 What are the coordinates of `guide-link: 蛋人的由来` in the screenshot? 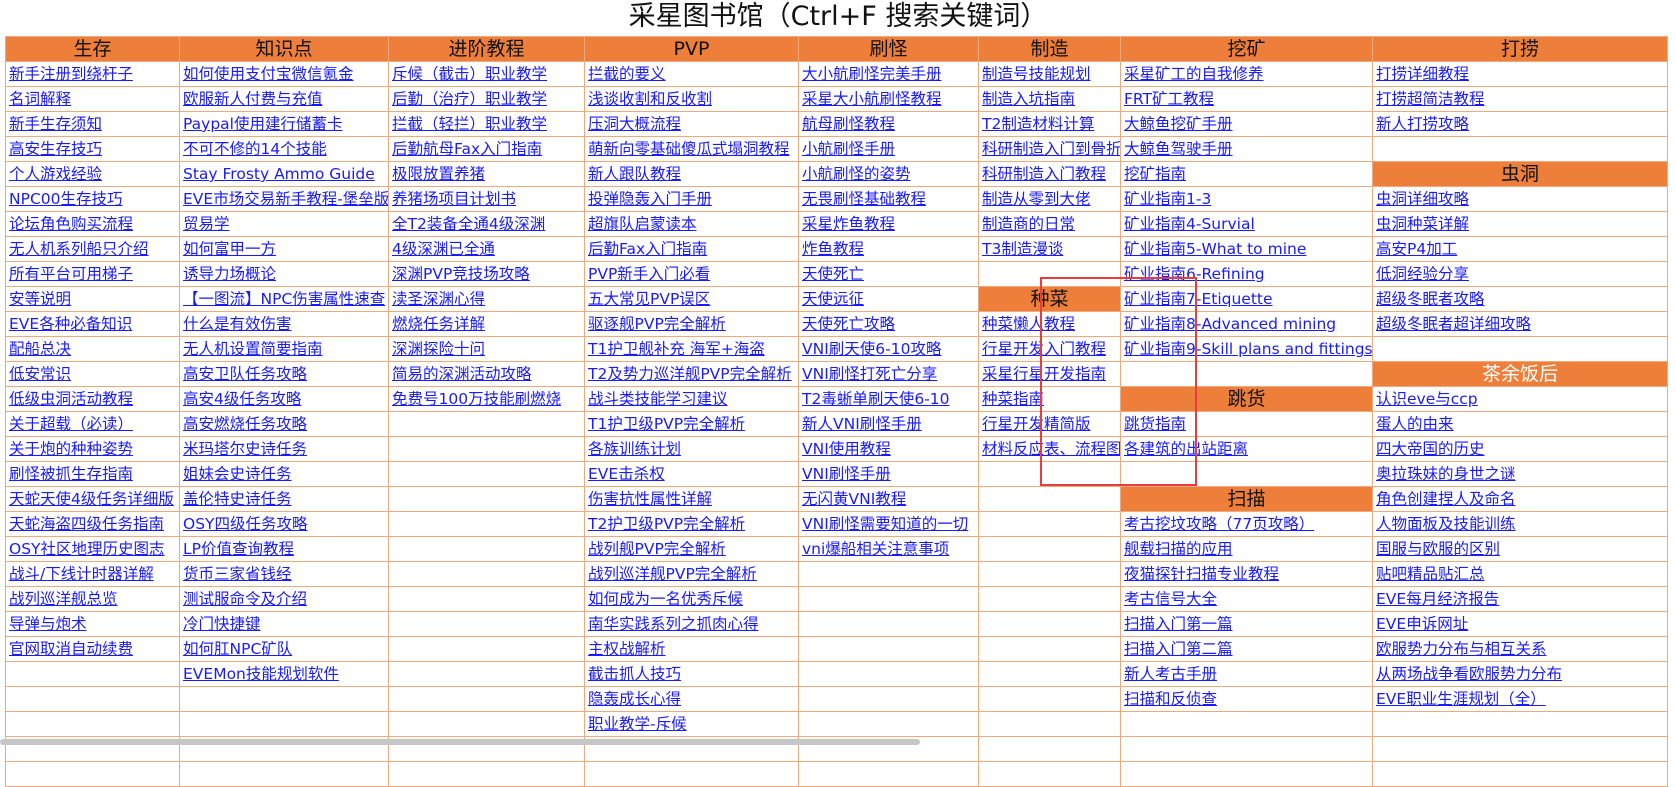 It's located at (1415, 424).